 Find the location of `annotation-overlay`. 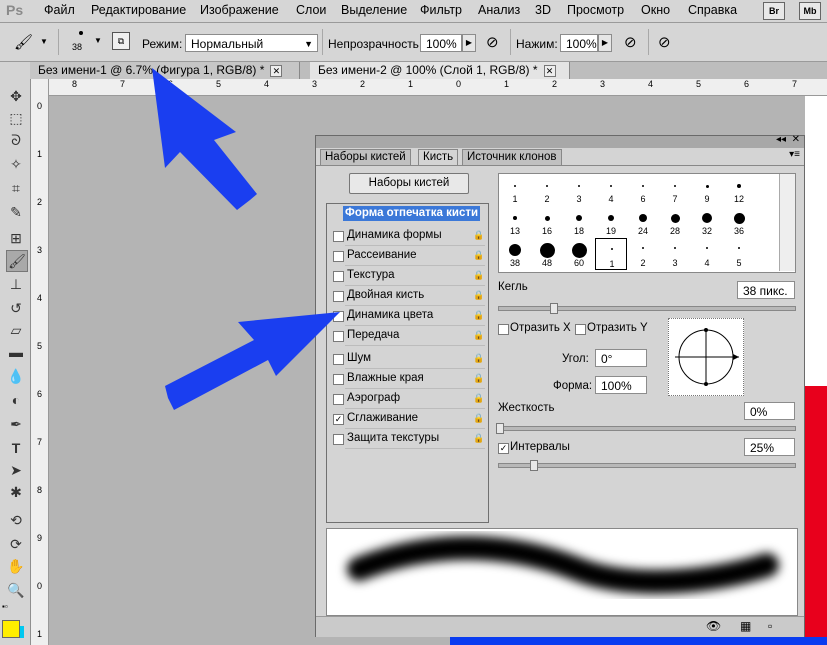

annotation-overlay is located at coordinates (246, 239).